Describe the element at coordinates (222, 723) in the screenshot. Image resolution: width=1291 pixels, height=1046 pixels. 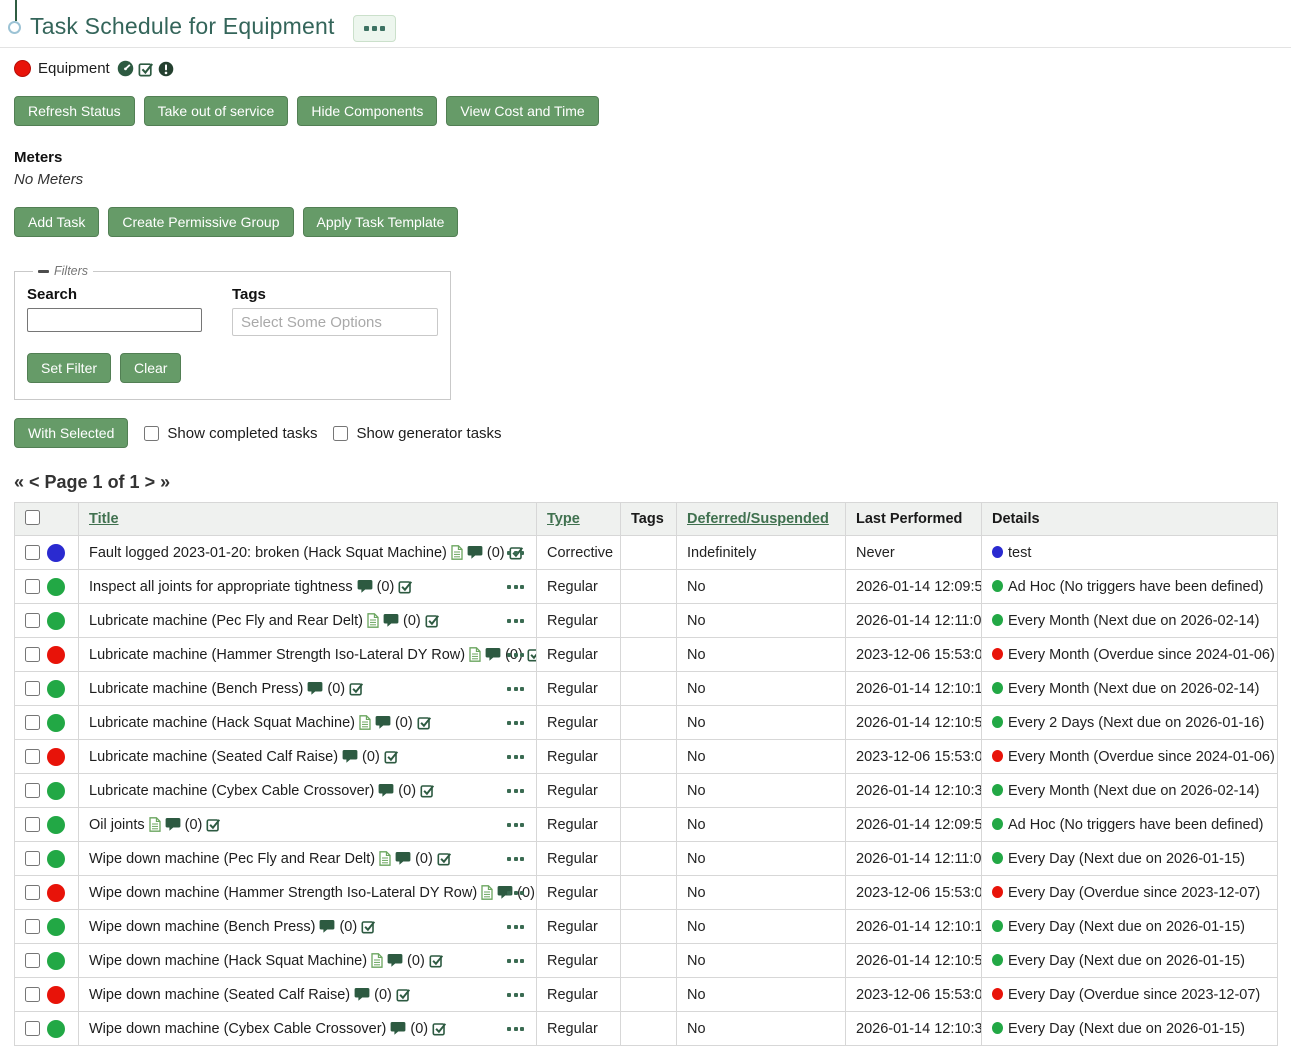
I see `task-title: Lubricate machine (Hack Squat Machine)` at that location.